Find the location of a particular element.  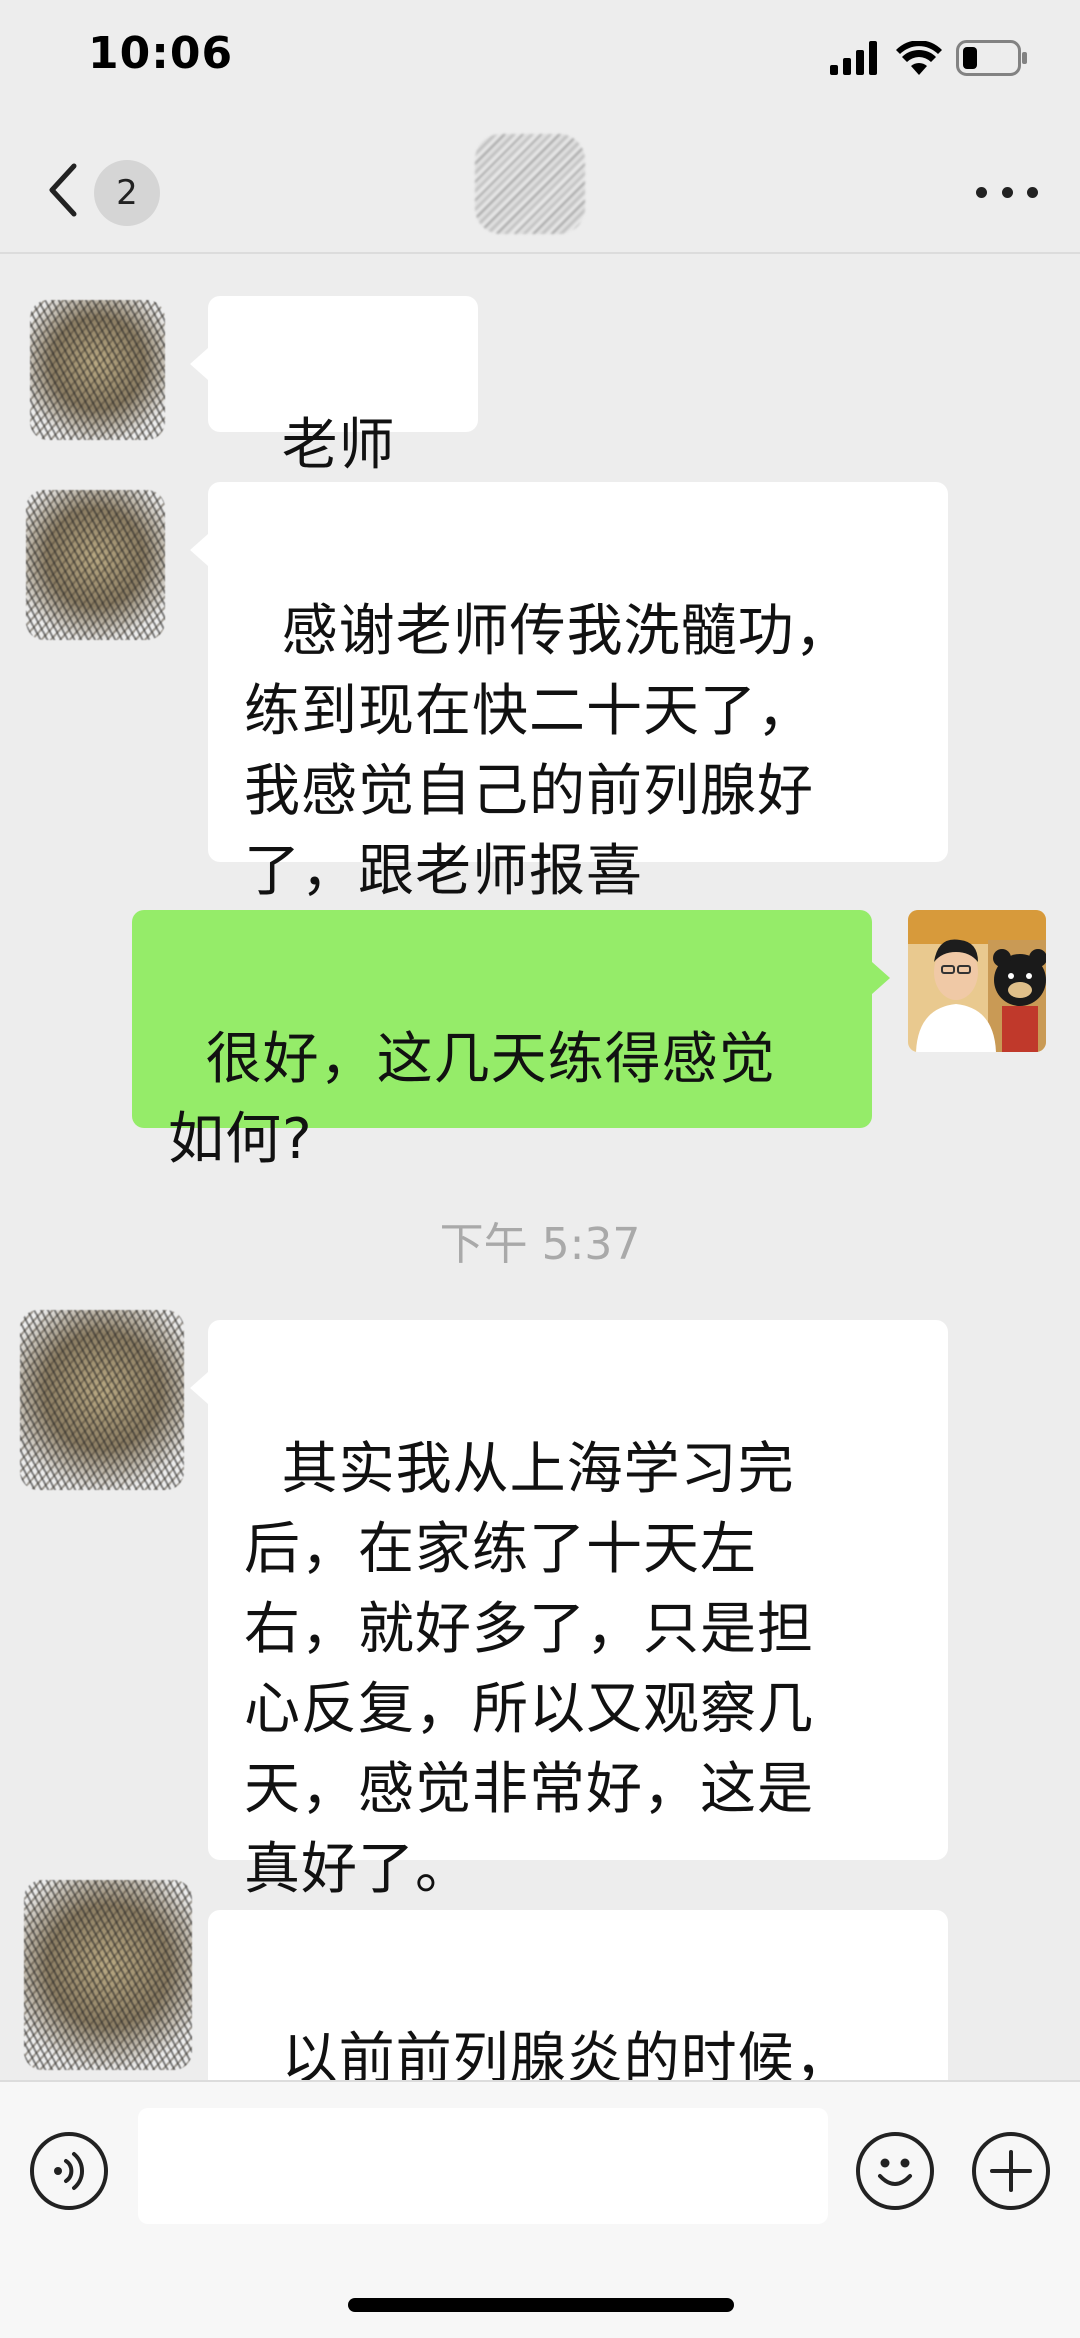

more-functions-button is located at coordinates (1011, 2171).